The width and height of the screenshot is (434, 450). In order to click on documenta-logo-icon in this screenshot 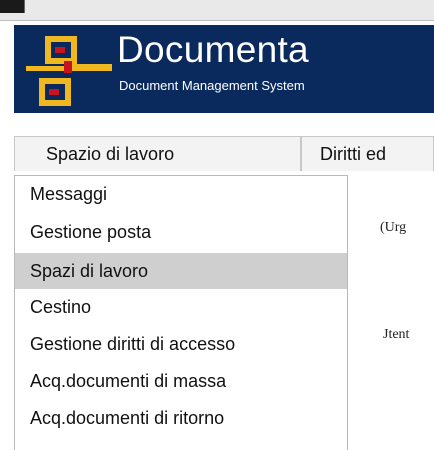, I will do `click(69, 71)`.